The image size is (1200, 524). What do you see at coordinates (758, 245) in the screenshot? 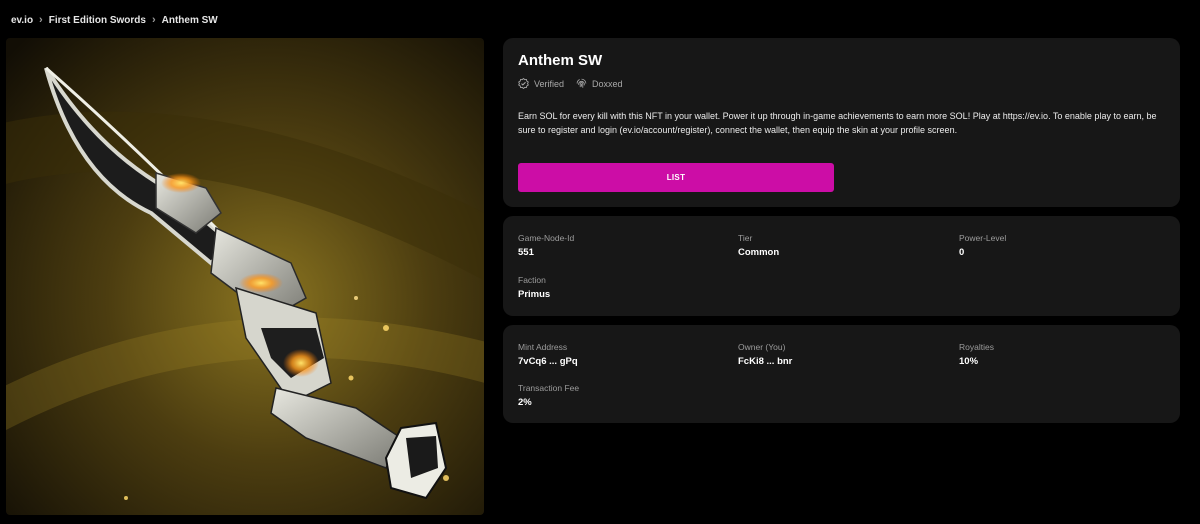
I see `attribute-tier: Tier Common` at bounding box center [758, 245].